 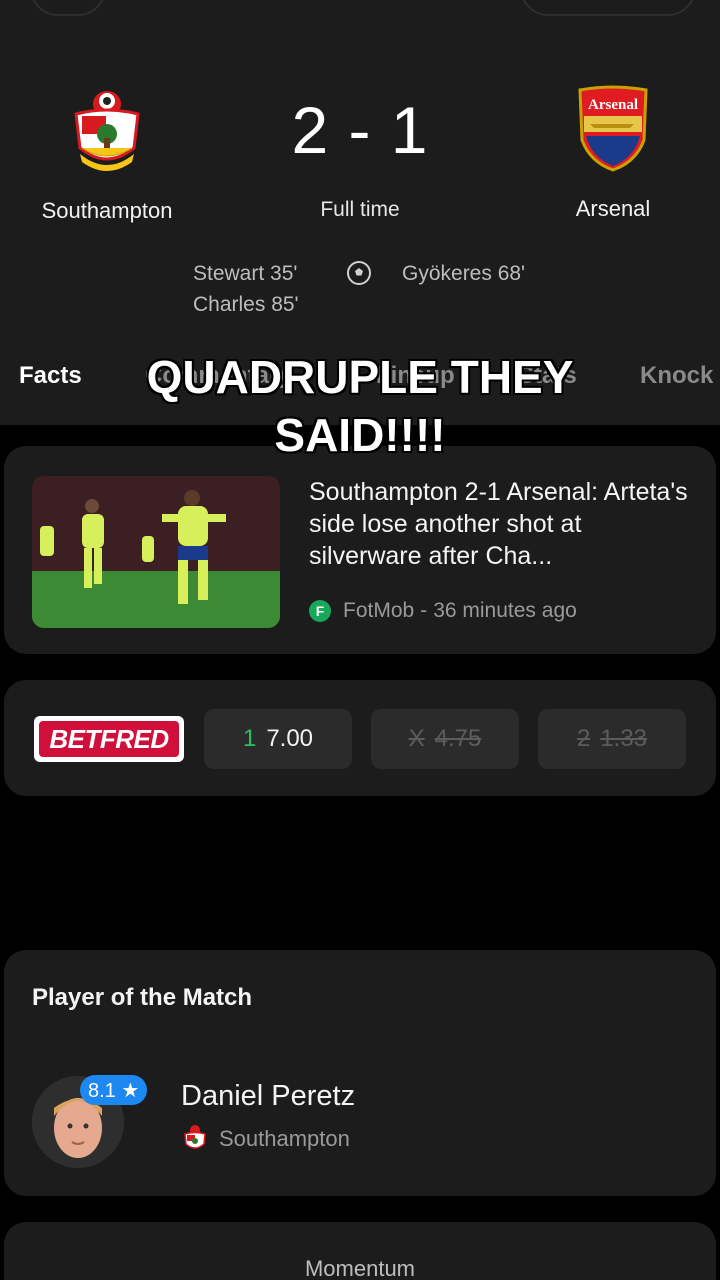 What do you see at coordinates (359, 273) in the screenshot?
I see `football-icon` at bounding box center [359, 273].